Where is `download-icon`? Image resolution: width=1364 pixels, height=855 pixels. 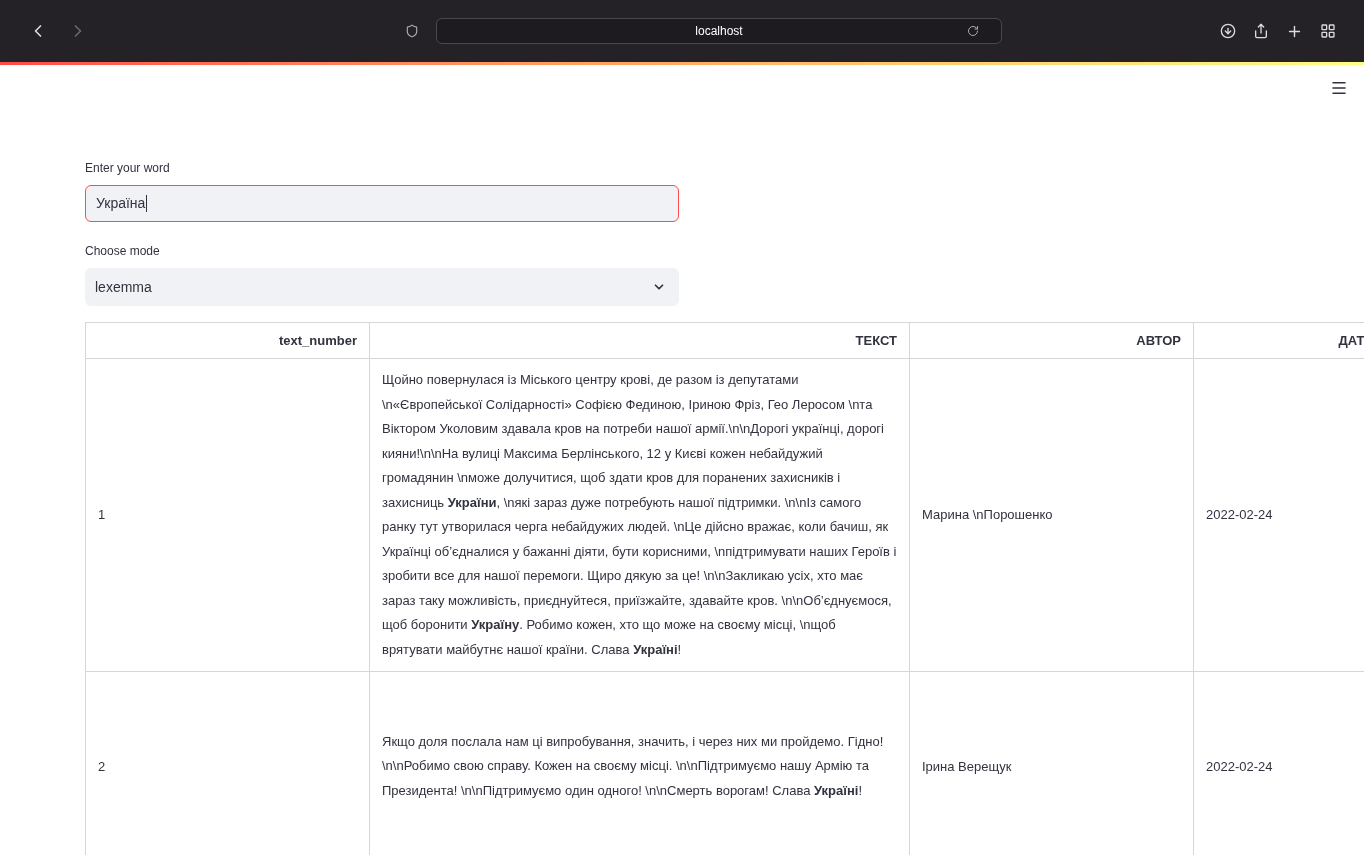 download-icon is located at coordinates (1228, 31).